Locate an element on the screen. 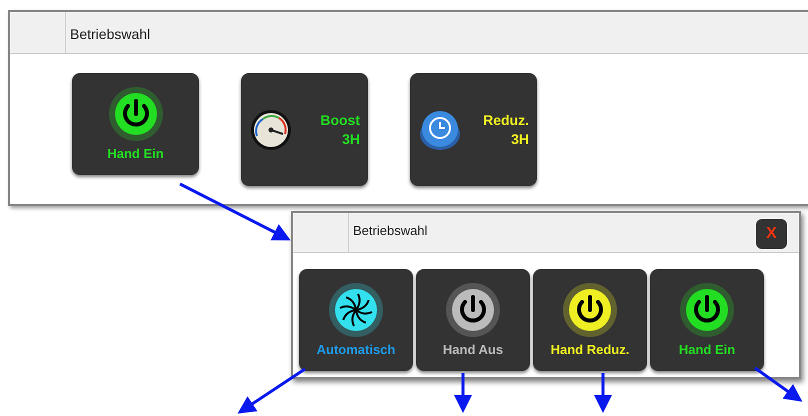  mode-button: Reduz. 3H is located at coordinates (473, 129).